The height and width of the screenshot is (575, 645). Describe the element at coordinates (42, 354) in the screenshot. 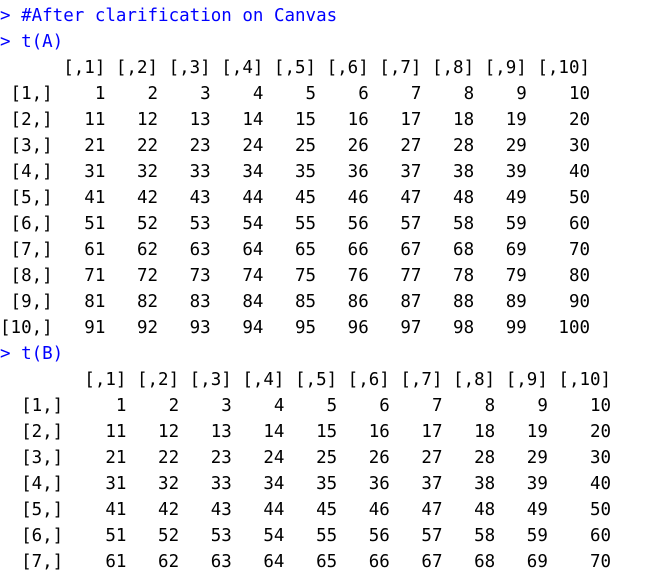

I see `command-text: t(B)` at that location.